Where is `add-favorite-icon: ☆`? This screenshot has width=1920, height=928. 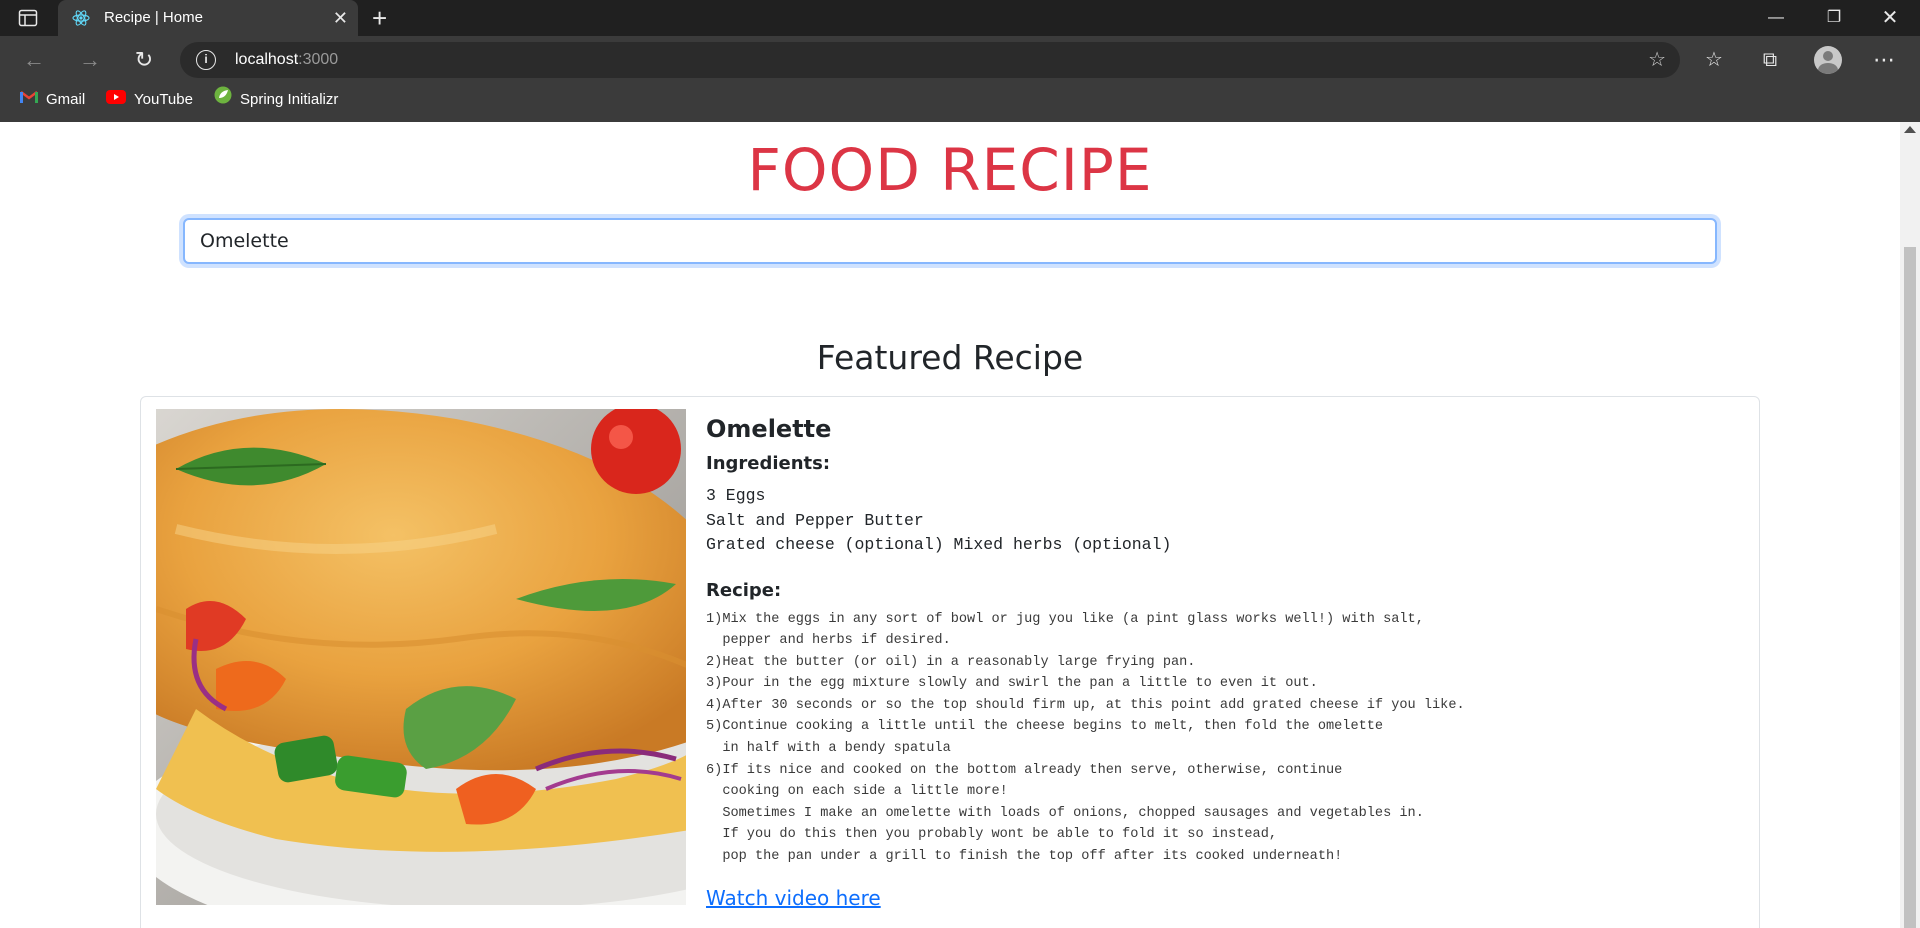
add-favorite-icon: ☆ is located at coordinates (1657, 60).